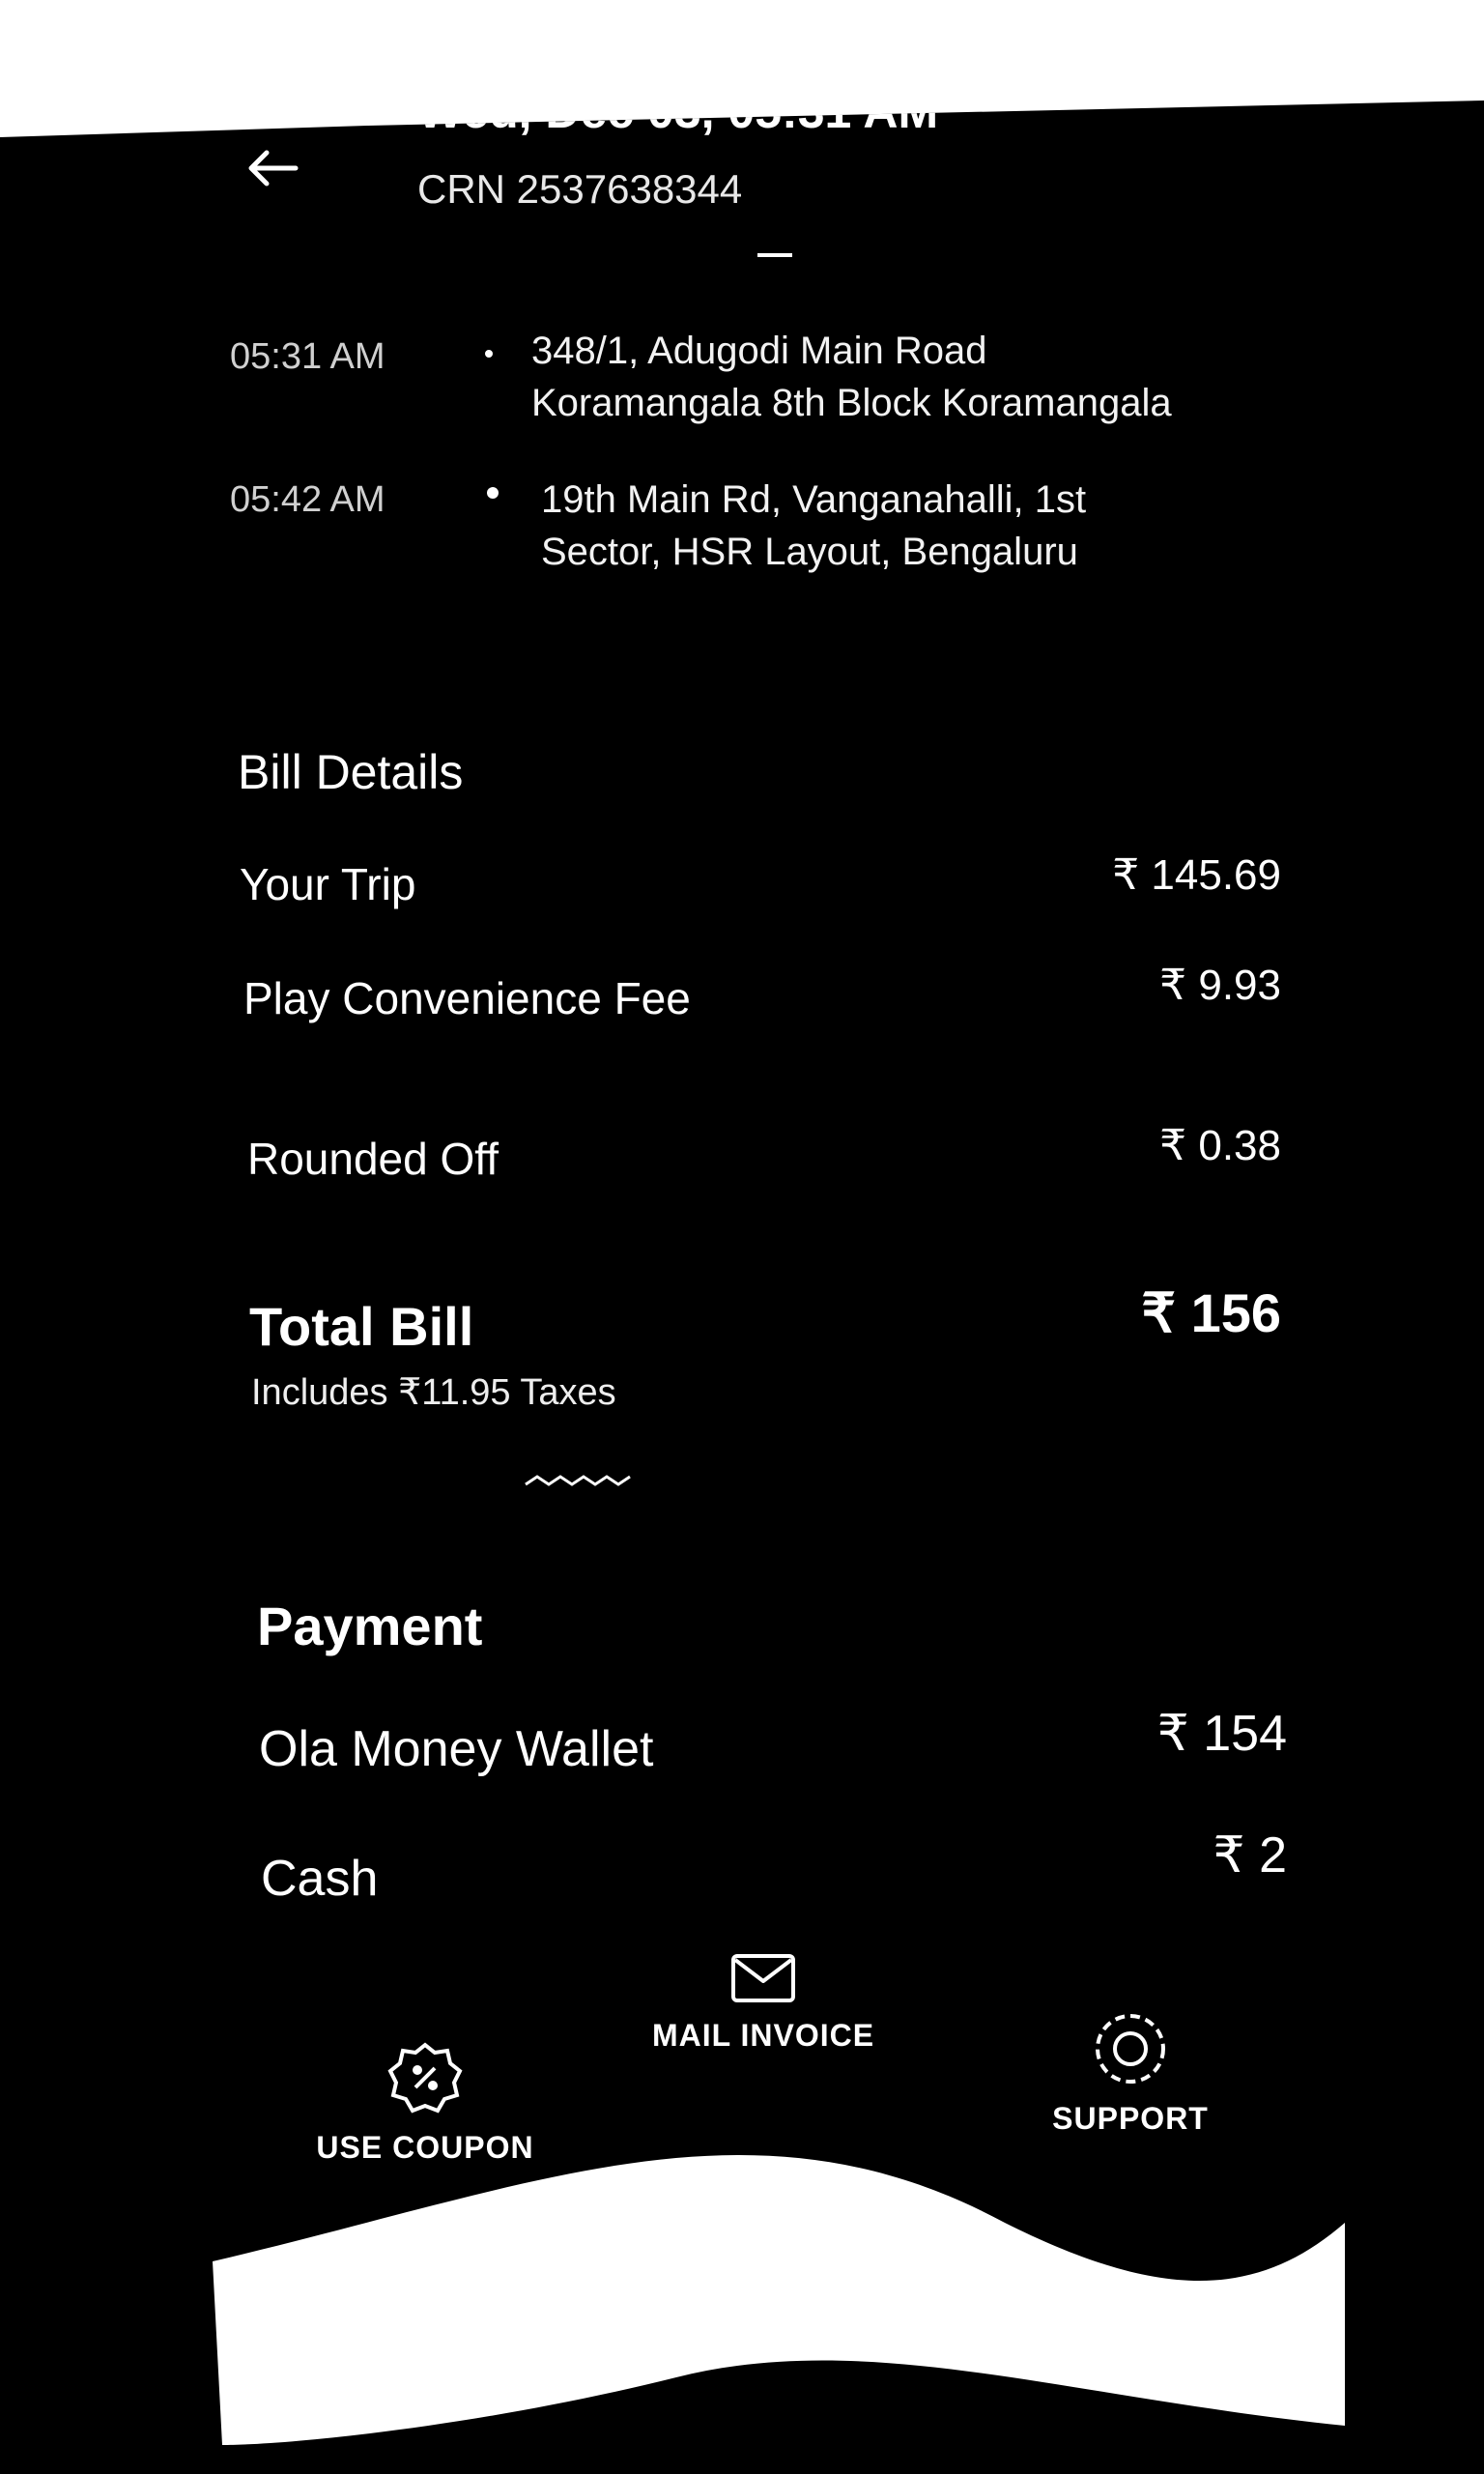  I want to click on arrow-left-icon, so click(273, 169).